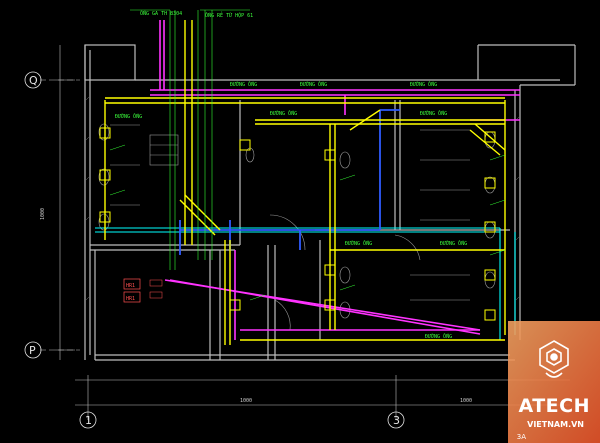 This screenshot has width=600, height=443. What do you see at coordinates (33, 80) in the screenshot?
I see `grid-label-q: Q` at bounding box center [33, 80].